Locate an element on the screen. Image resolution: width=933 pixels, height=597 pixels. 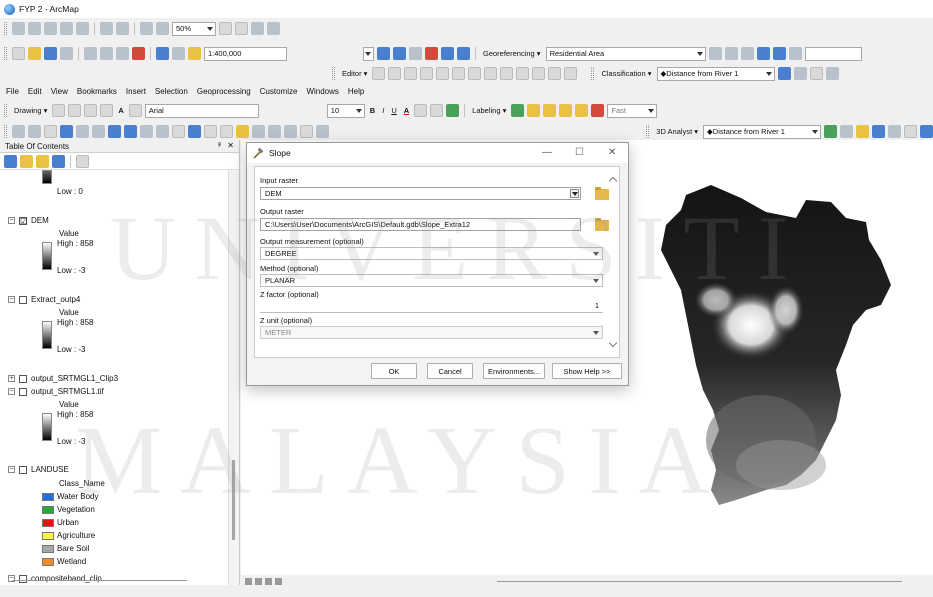
refresh-view-icon is located at coordinates (268, 581).